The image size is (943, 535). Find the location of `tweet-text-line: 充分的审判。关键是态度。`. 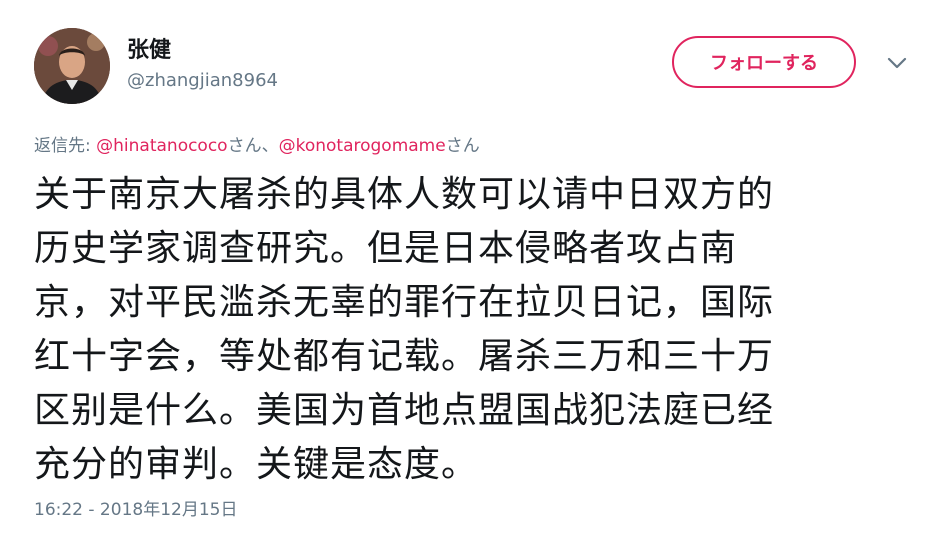

tweet-text-line: 充分的审判。关键是态度。 is located at coordinates (256, 464).